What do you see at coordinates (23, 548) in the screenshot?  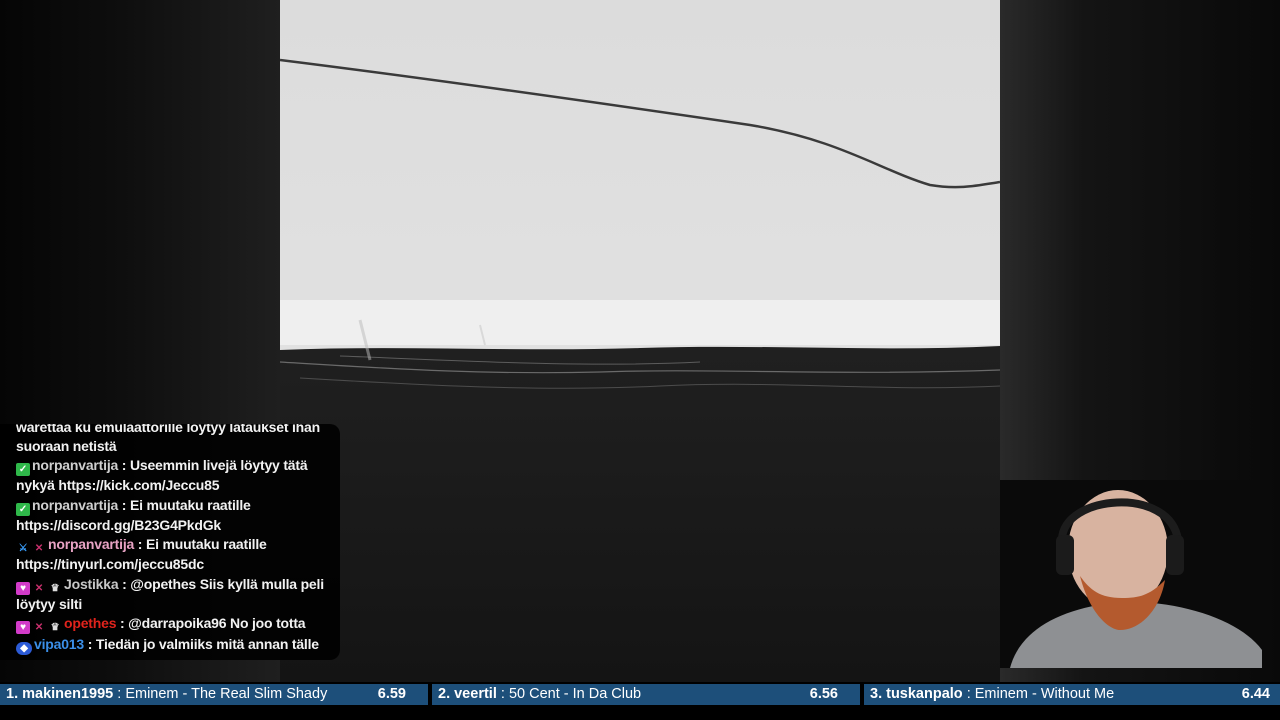 I see `sword-badge-icon: ⚔` at bounding box center [23, 548].